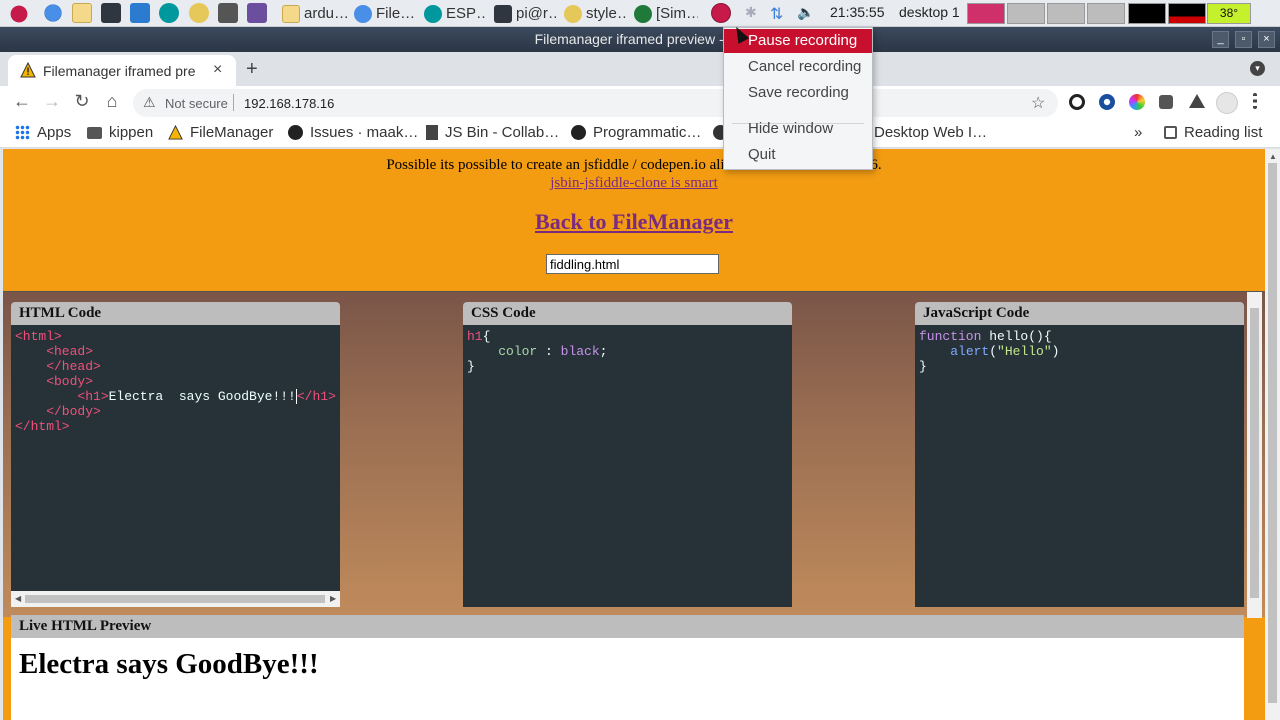 The image size is (1280, 720). I want to click on file-manager-icon, so click(82, 13).